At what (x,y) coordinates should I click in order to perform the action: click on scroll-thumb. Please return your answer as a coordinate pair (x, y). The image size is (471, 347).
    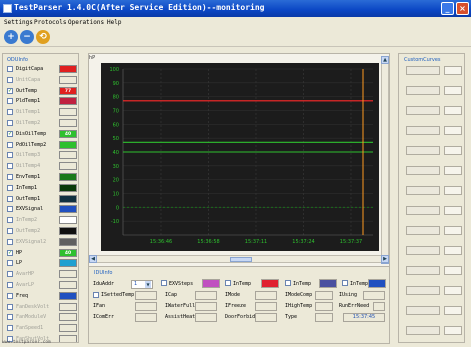
    Looking at the image, I should click on (241, 259).